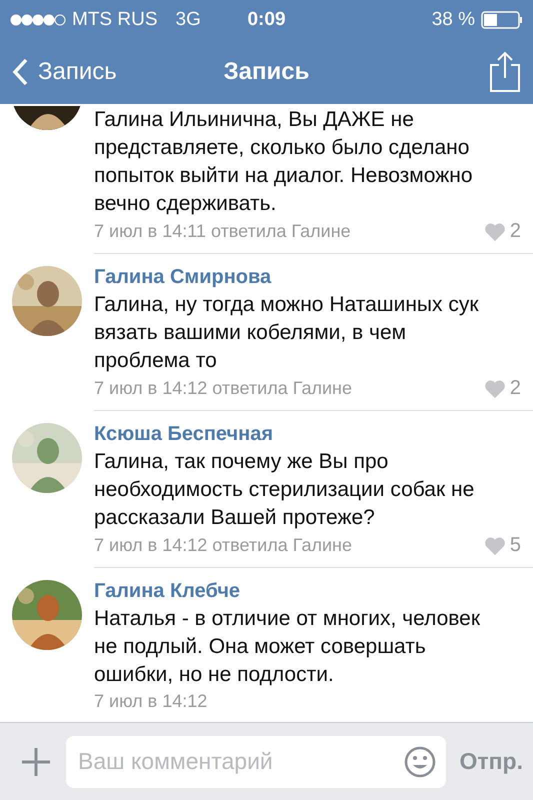  What do you see at coordinates (515, 545) in the screenshot?
I see `like-count: 5` at bounding box center [515, 545].